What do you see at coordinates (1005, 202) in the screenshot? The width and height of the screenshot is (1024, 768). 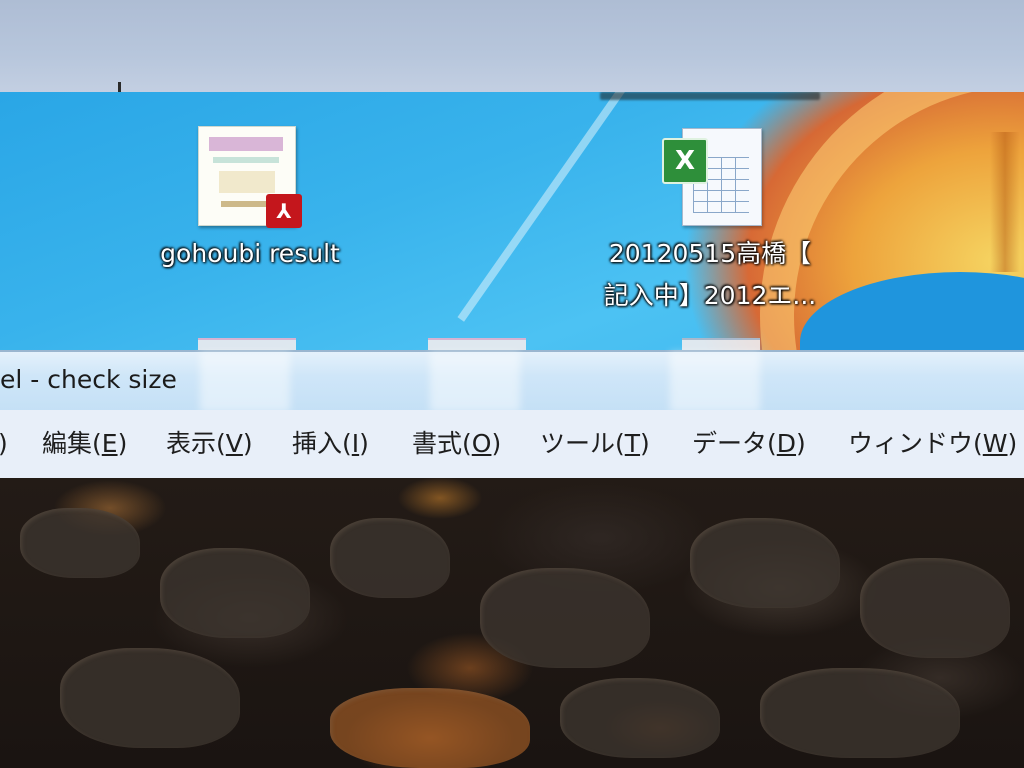 I see `wallpaper-tree` at bounding box center [1005, 202].